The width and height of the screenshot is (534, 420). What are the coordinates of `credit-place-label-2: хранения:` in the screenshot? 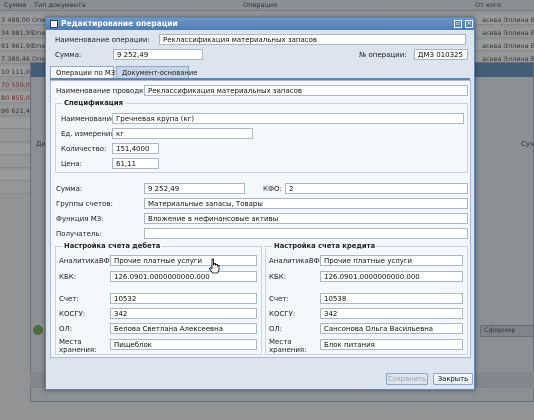 It's located at (288, 350).